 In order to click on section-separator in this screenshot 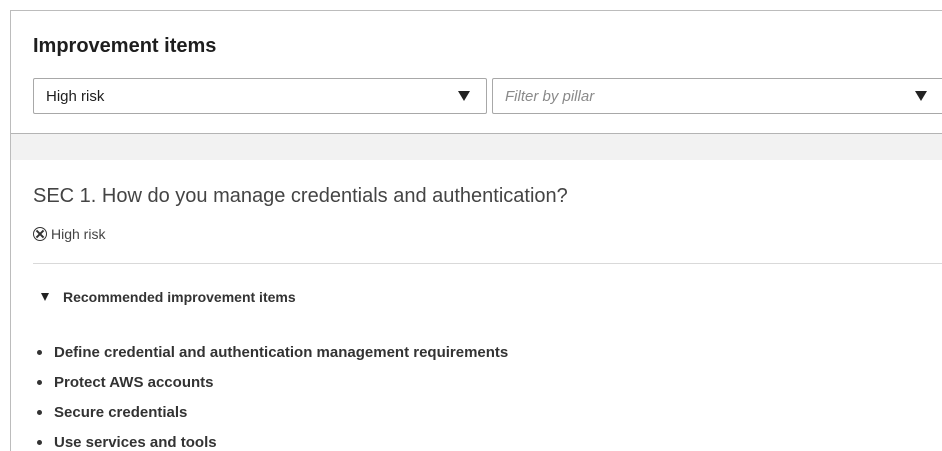, I will do `click(476, 147)`.